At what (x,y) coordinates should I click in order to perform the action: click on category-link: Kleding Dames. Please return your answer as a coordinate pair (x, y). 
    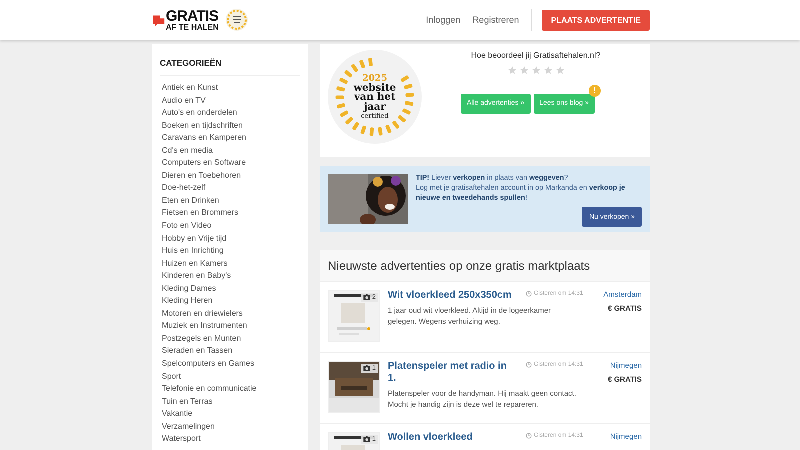
    Looking at the image, I should click on (230, 289).